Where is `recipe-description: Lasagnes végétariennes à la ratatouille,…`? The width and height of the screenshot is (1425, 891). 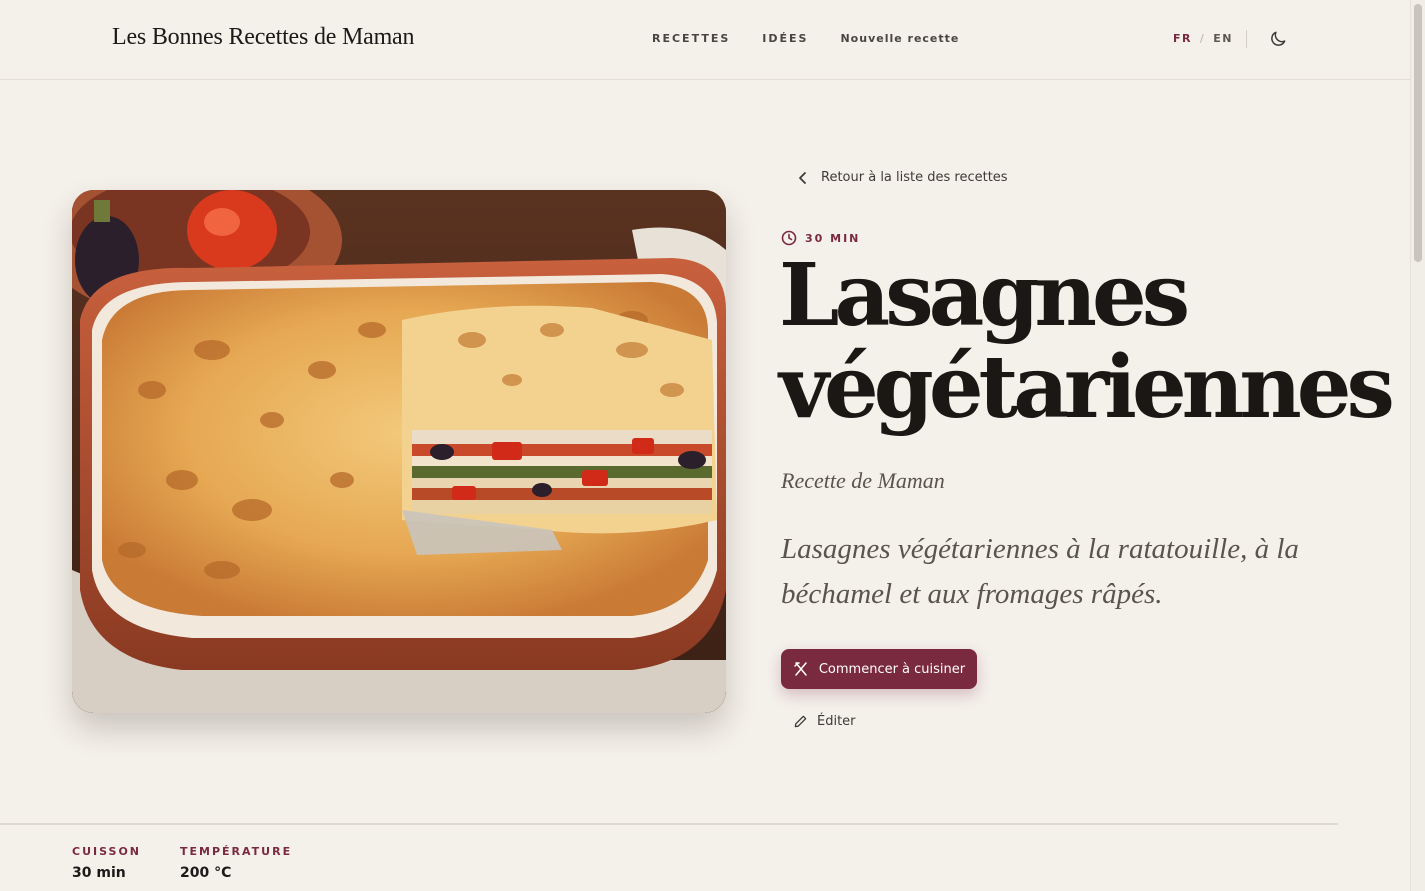 recipe-description: Lasagnes végétariennes à la ratatouille,… is located at coordinates (1040, 571).